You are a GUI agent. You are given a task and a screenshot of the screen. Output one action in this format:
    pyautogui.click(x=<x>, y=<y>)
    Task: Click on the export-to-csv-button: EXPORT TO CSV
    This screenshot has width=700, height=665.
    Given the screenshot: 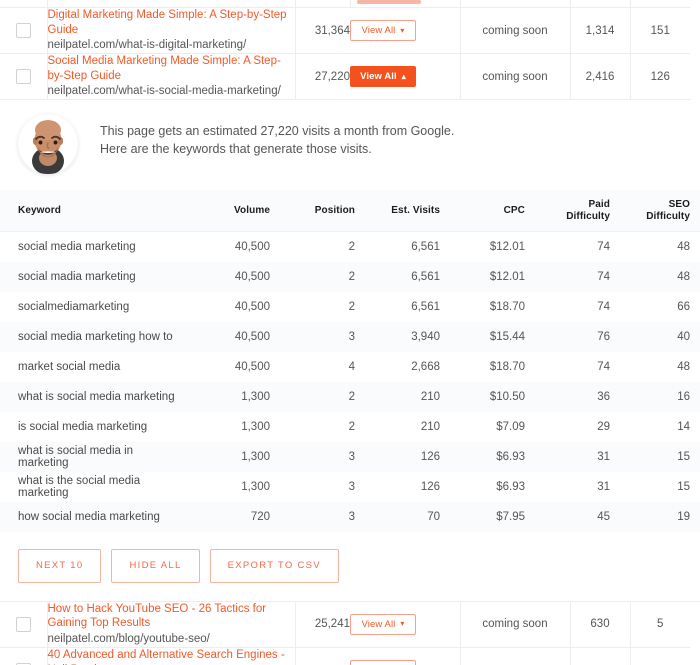 What is the action you would take?
    pyautogui.click(x=274, y=565)
    